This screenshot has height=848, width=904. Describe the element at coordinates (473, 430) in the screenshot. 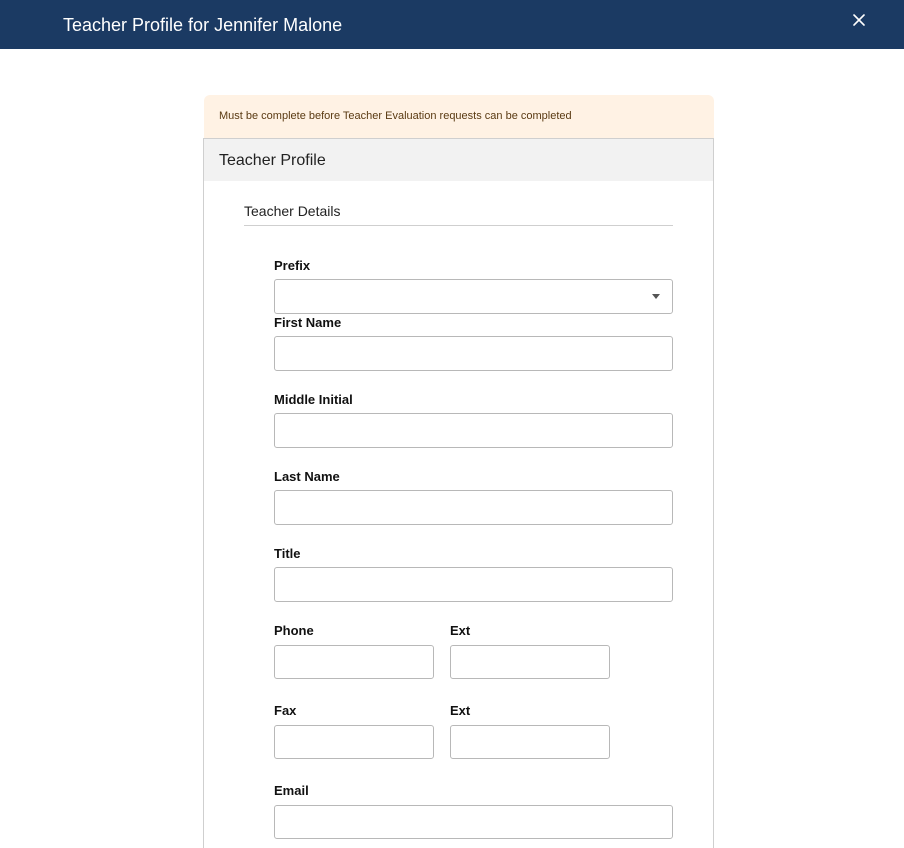

I see `middle-initial-input` at that location.